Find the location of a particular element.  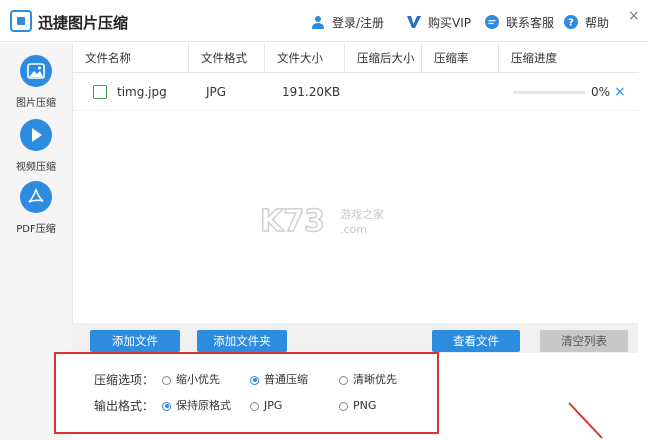

app-logo-icon is located at coordinates (21, 21).